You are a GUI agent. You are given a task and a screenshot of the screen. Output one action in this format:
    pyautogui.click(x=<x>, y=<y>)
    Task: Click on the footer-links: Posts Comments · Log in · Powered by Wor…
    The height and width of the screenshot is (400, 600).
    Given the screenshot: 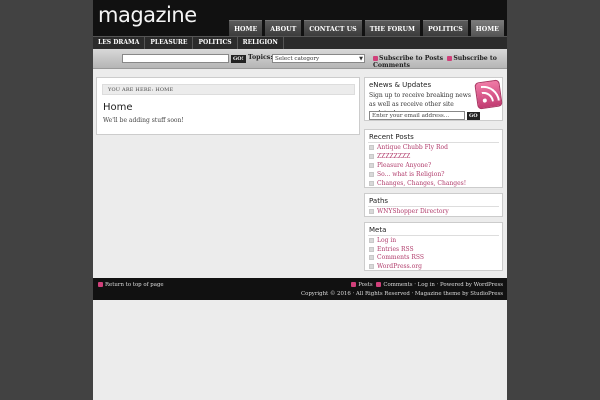 What is the action you would take?
    pyautogui.click(x=427, y=285)
    